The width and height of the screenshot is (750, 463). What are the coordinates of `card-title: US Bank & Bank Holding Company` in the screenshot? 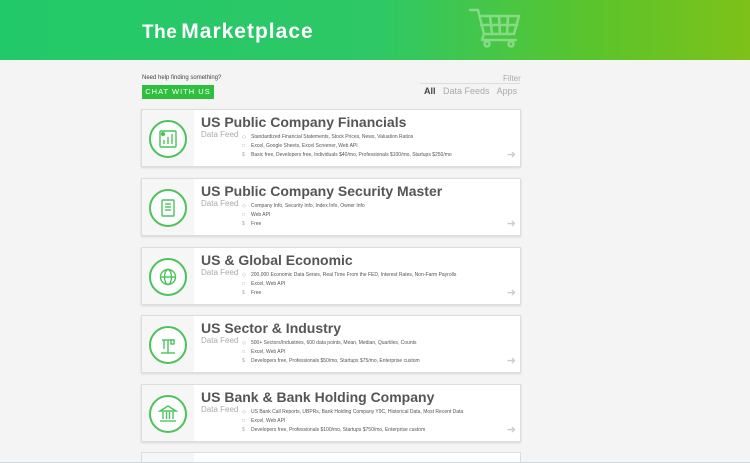 It's located at (317, 397).